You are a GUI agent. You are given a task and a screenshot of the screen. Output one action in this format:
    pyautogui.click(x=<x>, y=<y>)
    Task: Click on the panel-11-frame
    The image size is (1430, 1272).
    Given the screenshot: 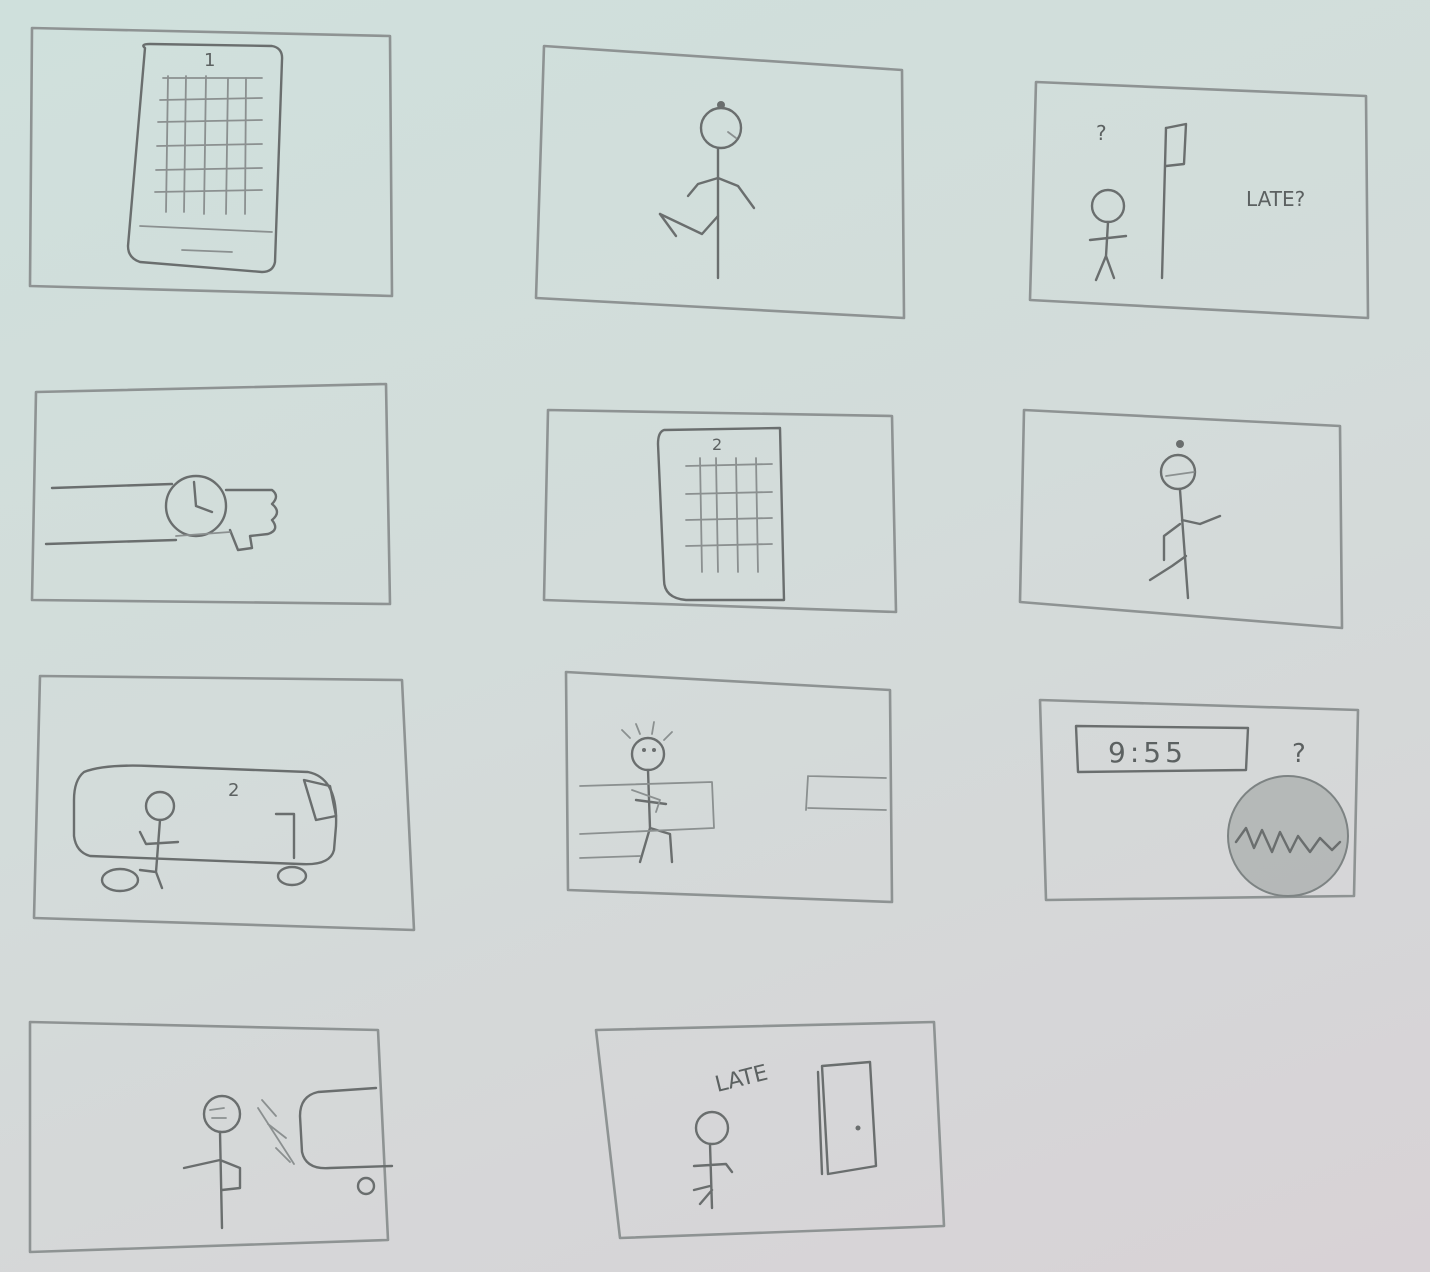 What is the action you would take?
    pyautogui.click(x=770, y=1130)
    